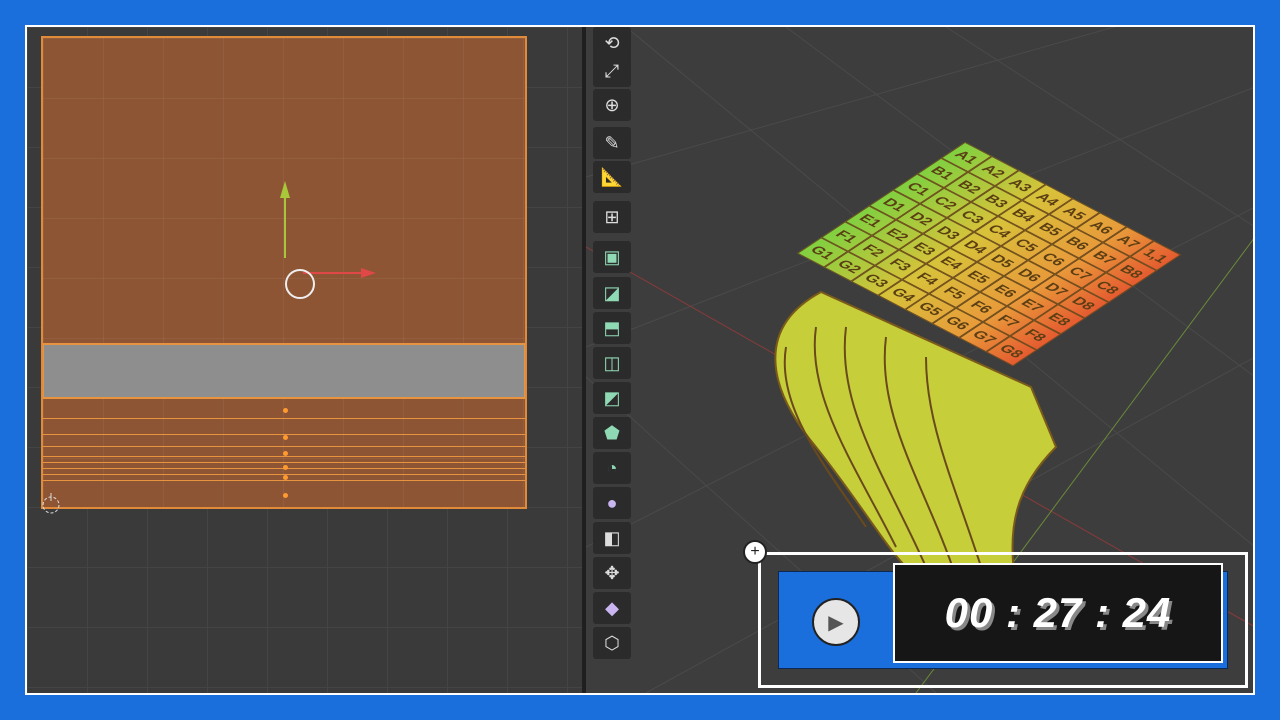 This screenshot has height=720, width=1280. I want to click on rip-region-tool-icon: ⬡, so click(612, 642).